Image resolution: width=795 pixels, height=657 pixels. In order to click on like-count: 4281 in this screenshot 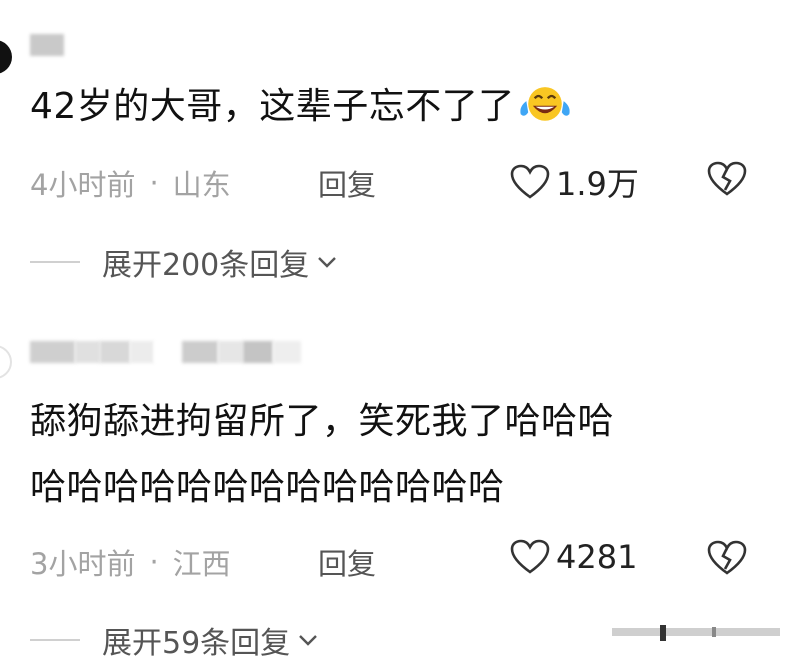, I will do `click(597, 557)`.